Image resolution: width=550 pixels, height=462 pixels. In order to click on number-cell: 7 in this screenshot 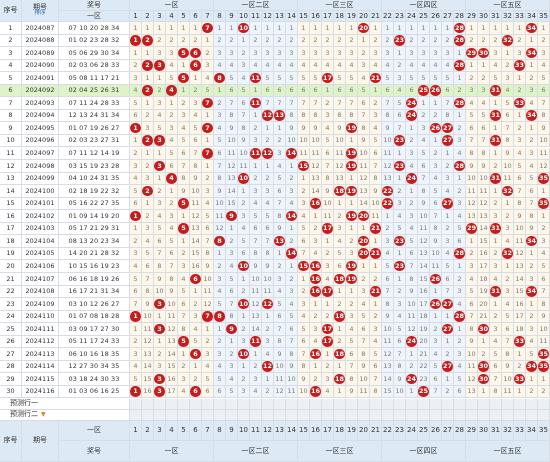, I will do `click(316, 103)`.